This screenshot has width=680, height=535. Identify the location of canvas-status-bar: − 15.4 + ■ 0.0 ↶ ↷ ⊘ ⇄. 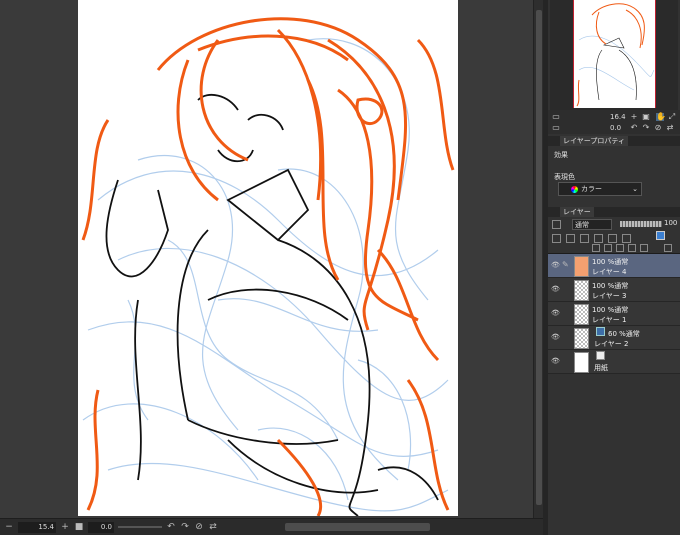
(271, 526).